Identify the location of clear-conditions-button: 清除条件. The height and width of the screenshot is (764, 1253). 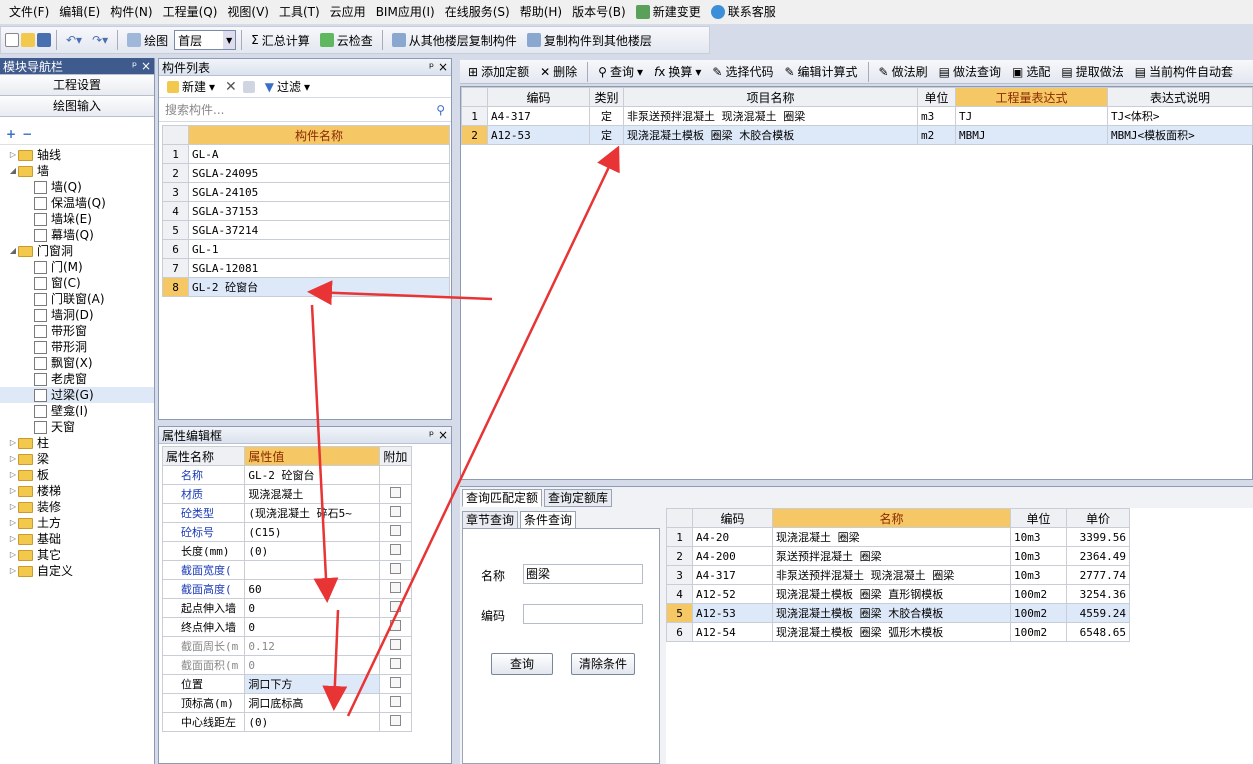
(603, 664).